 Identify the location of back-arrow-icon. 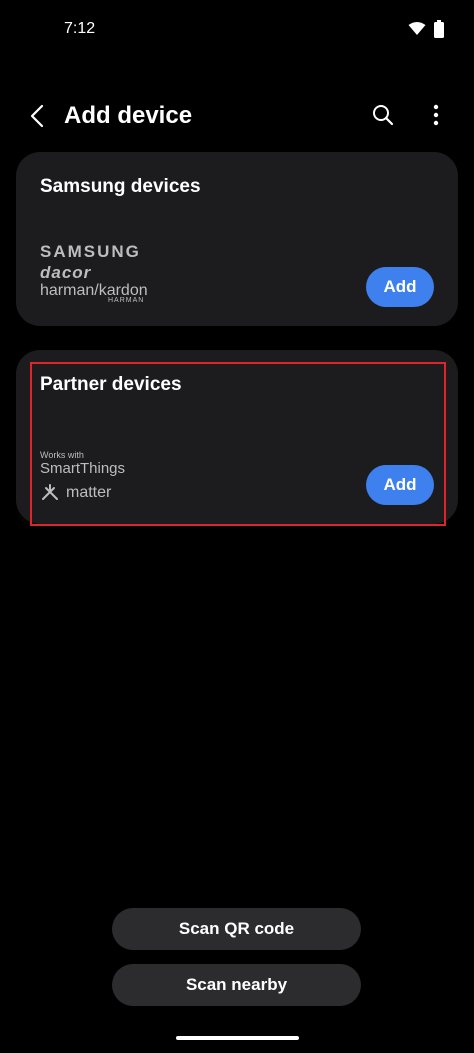
(37, 116).